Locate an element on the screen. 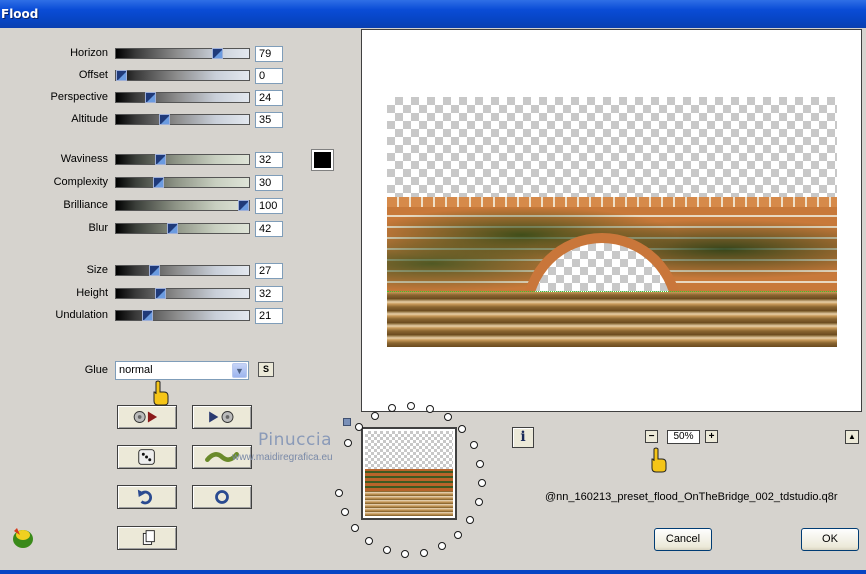  perspective-slider is located at coordinates (182, 97).